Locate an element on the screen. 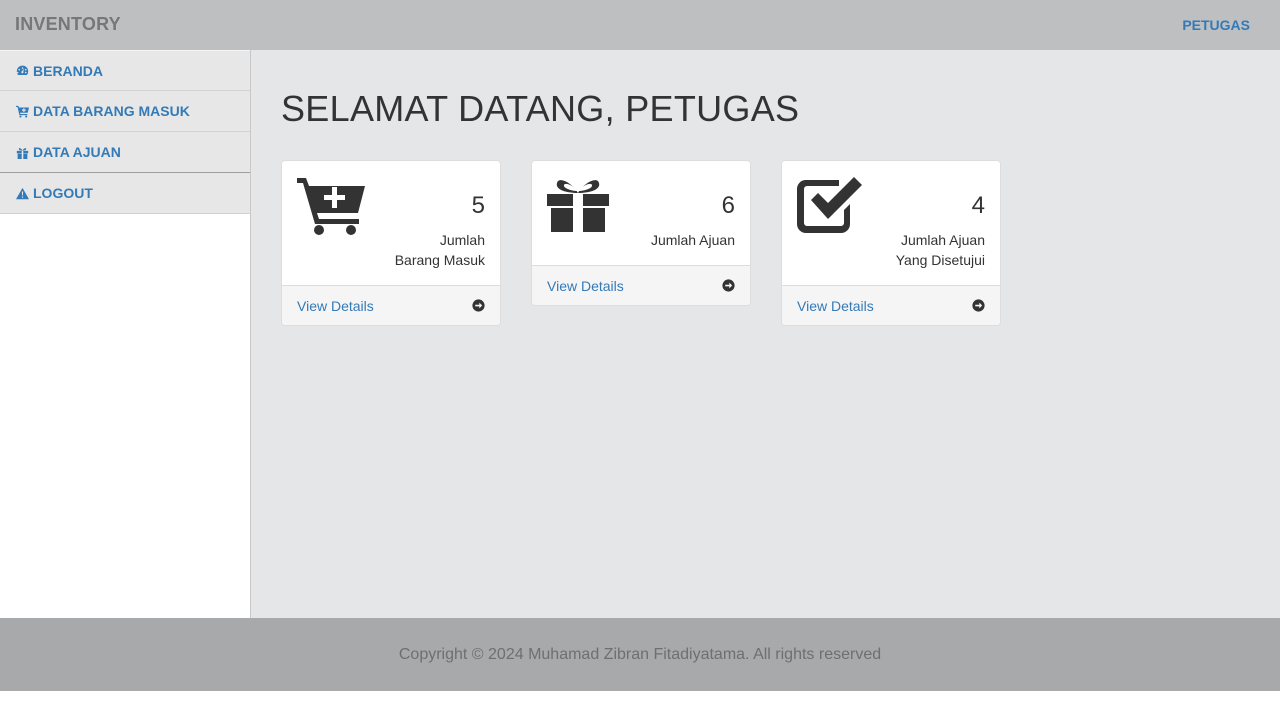 Image resolution: width=1280 pixels, height=720 pixels. card-label: Jumlah Ajuan Yang Disetujui is located at coordinates (940, 250).